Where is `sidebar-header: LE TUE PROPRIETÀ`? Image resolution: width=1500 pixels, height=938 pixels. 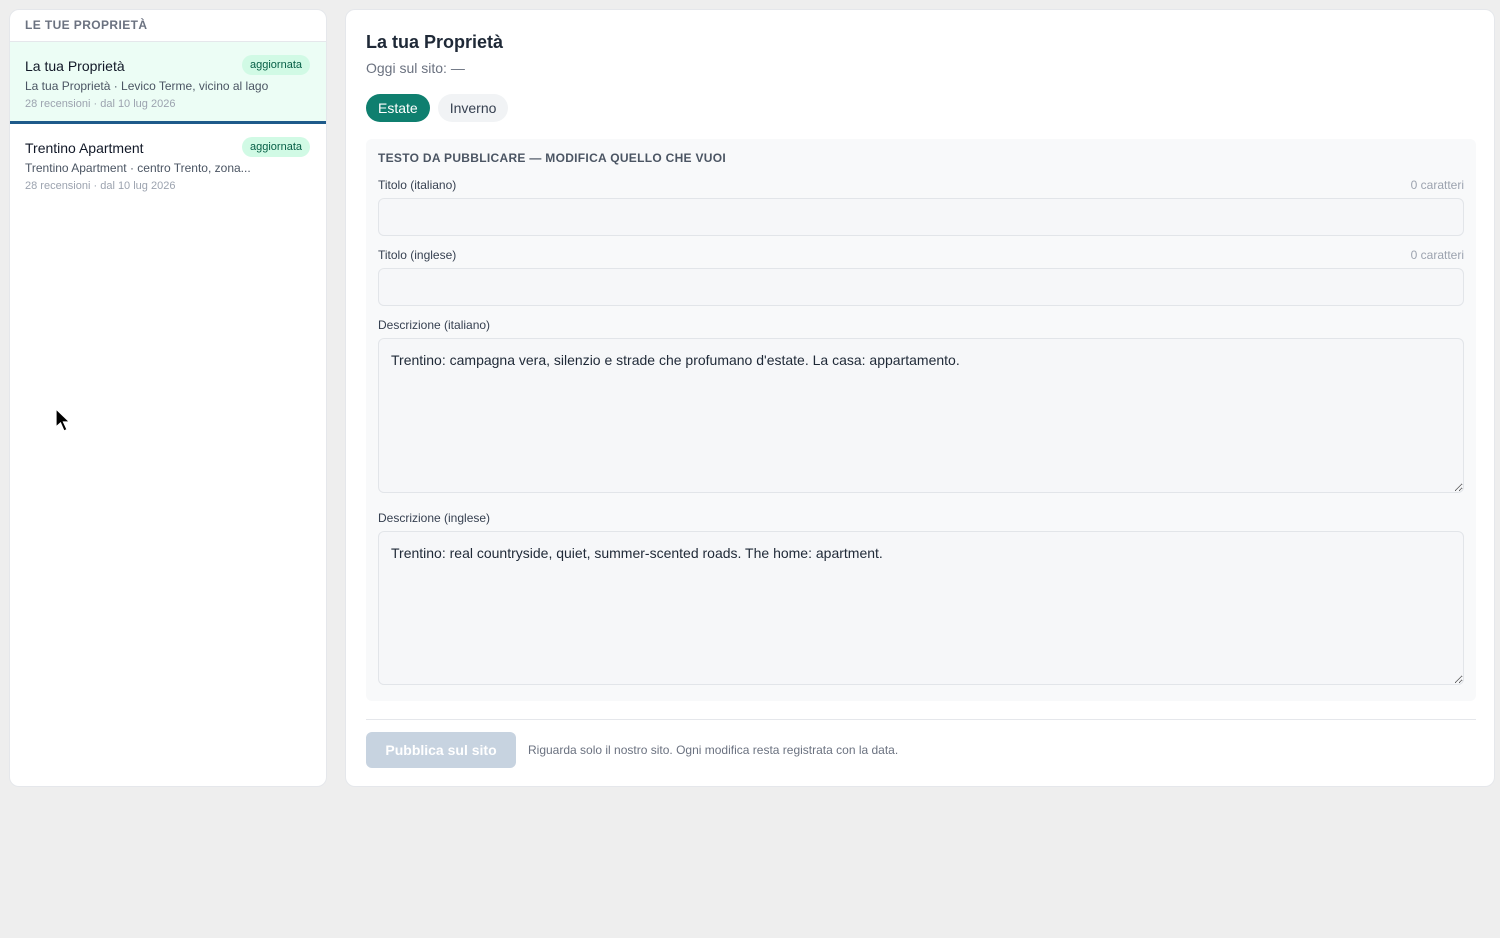 sidebar-header: LE TUE PROPRIETÀ is located at coordinates (168, 26).